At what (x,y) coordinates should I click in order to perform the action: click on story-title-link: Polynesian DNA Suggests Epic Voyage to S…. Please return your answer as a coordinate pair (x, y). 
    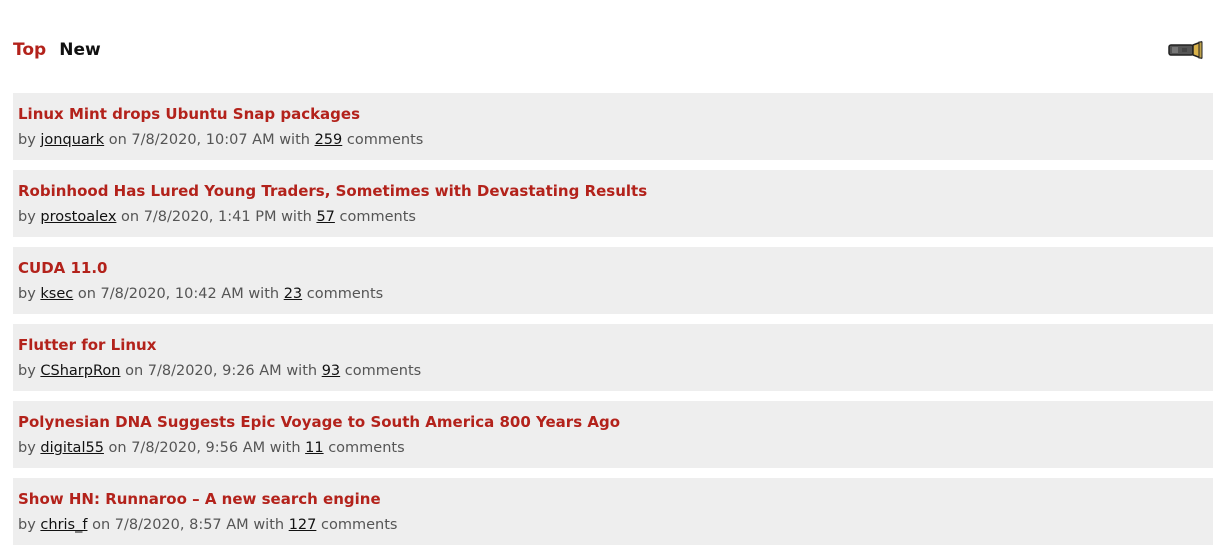
    Looking at the image, I should click on (319, 422).